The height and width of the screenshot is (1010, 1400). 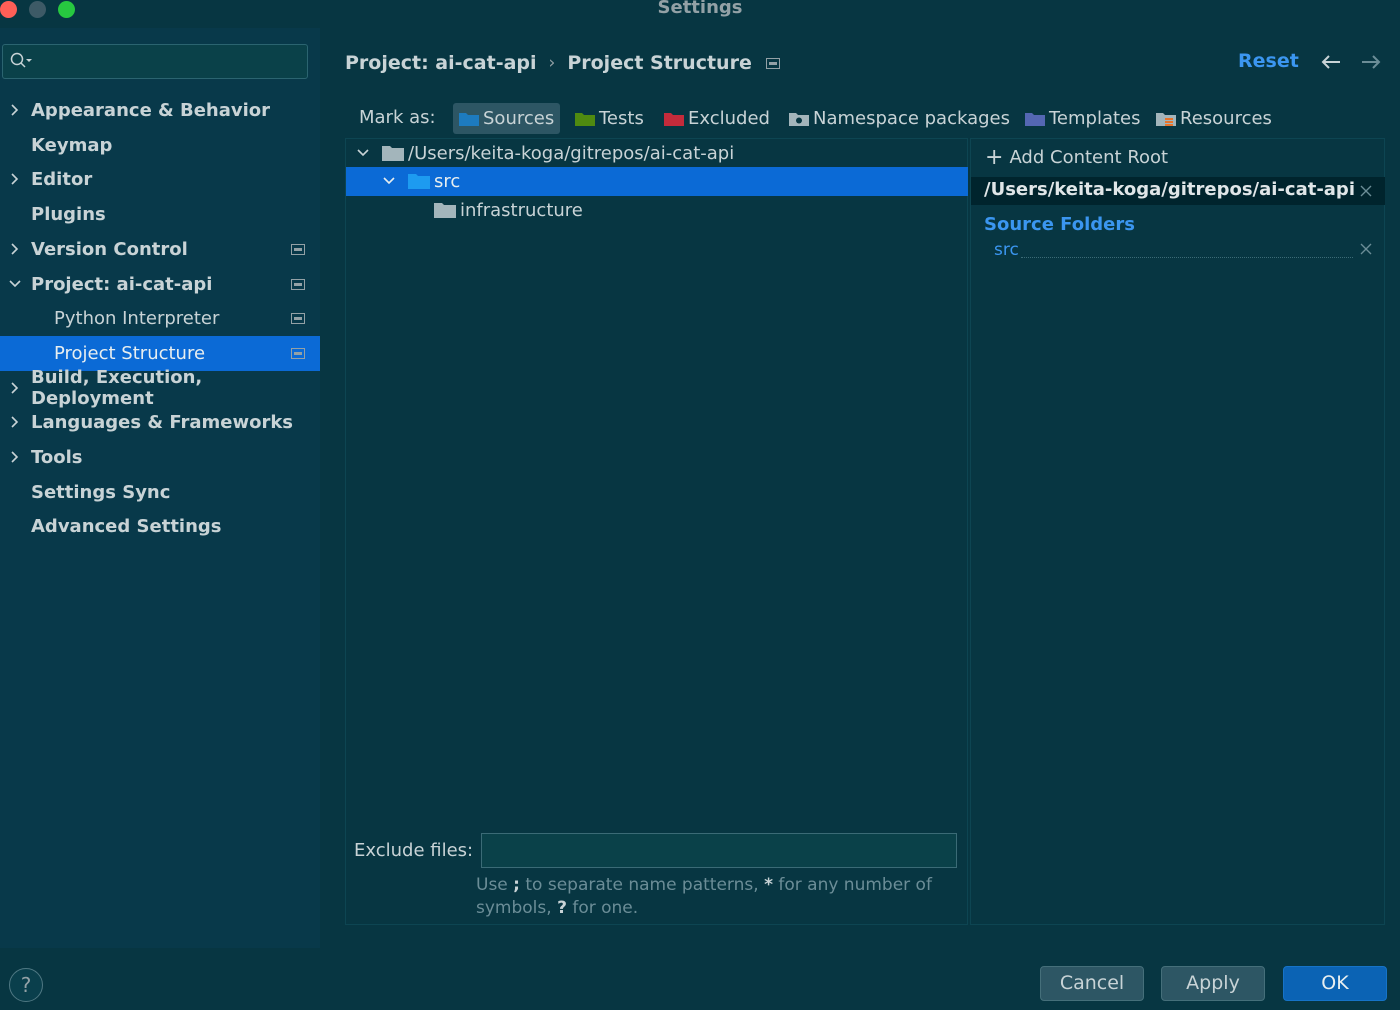 What do you see at coordinates (160, 214) in the screenshot?
I see `sidebar-item-plugins: Plugins` at bounding box center [160, 214].